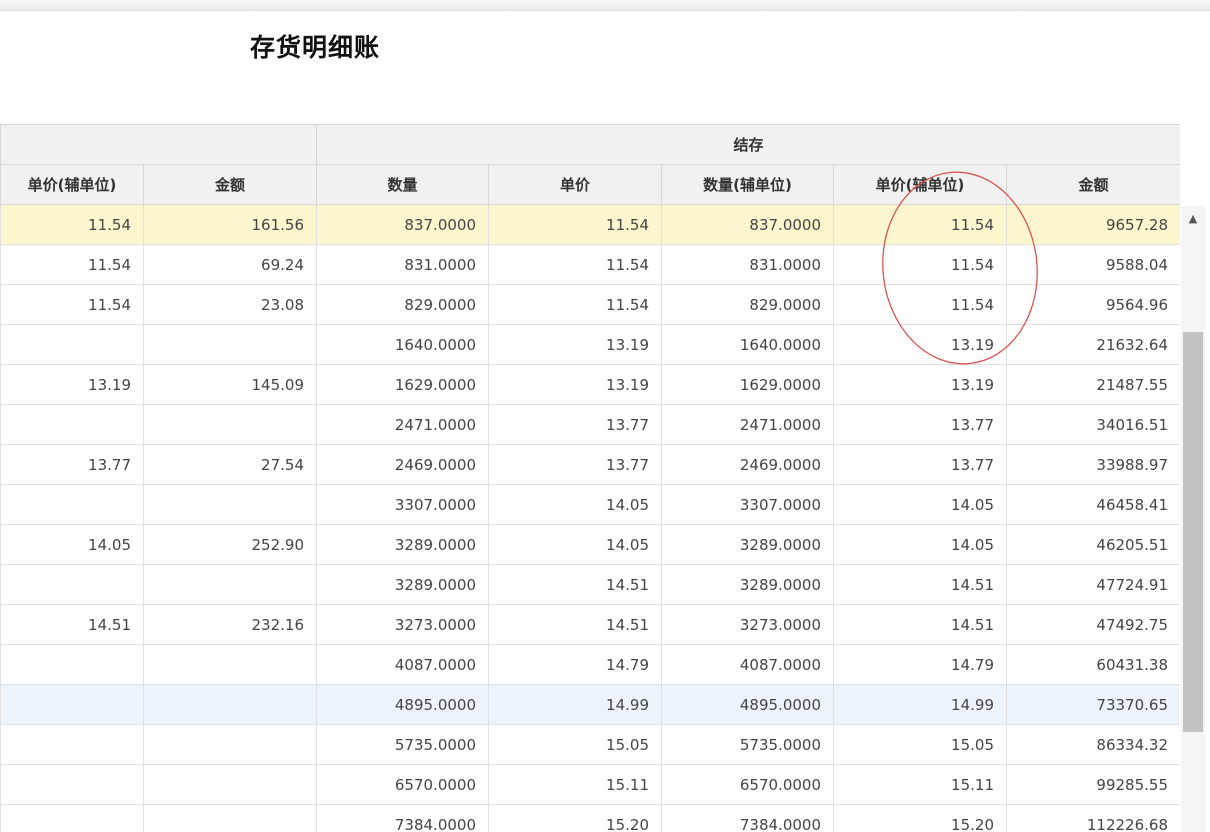  Describe the element at coordinates (1093, 544) in the screenshot. I see `table-cell: 46205.51` at that location.